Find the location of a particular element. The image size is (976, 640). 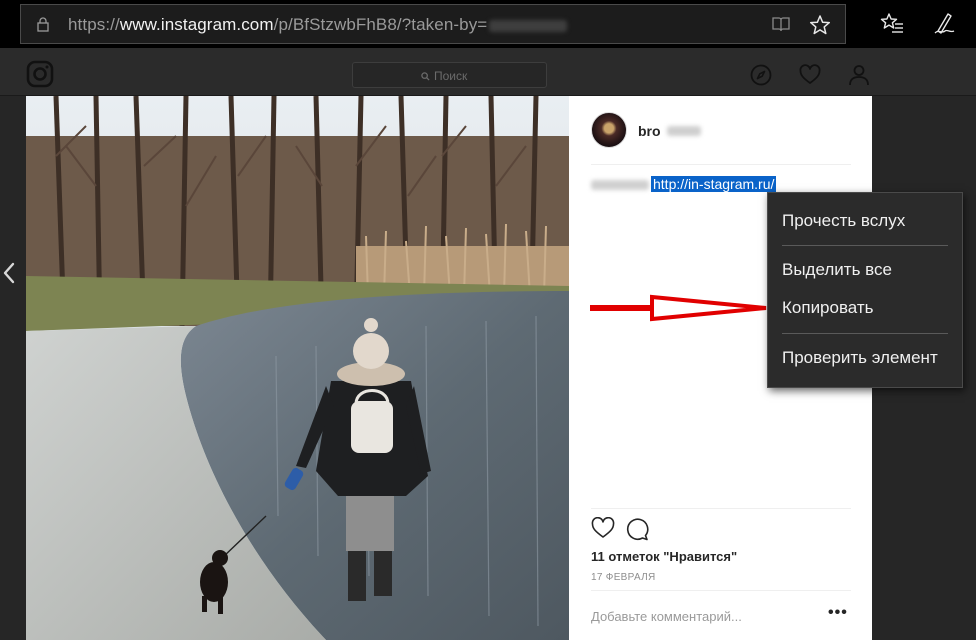

profile-icon is located at coordinates (859, 75).